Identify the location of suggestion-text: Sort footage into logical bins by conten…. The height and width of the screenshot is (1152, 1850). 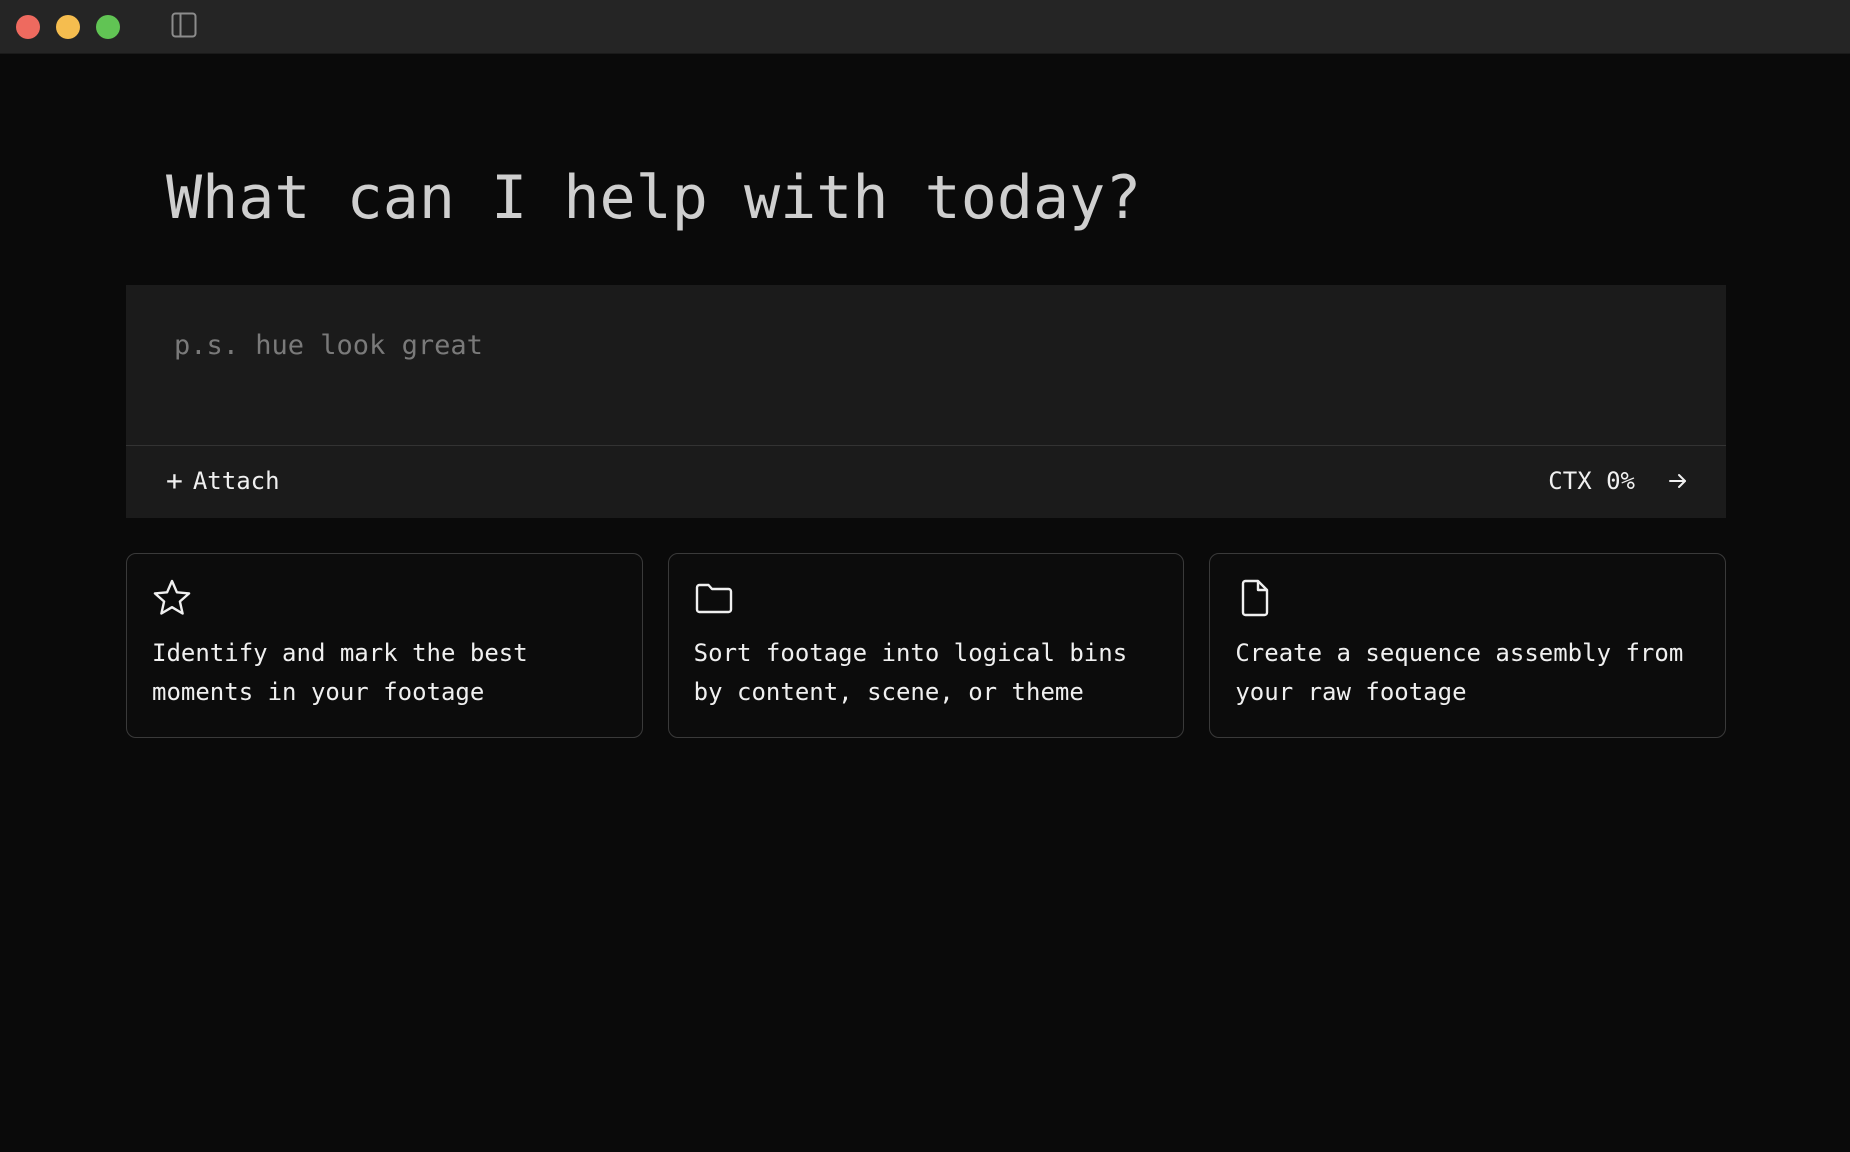
(910, 672).